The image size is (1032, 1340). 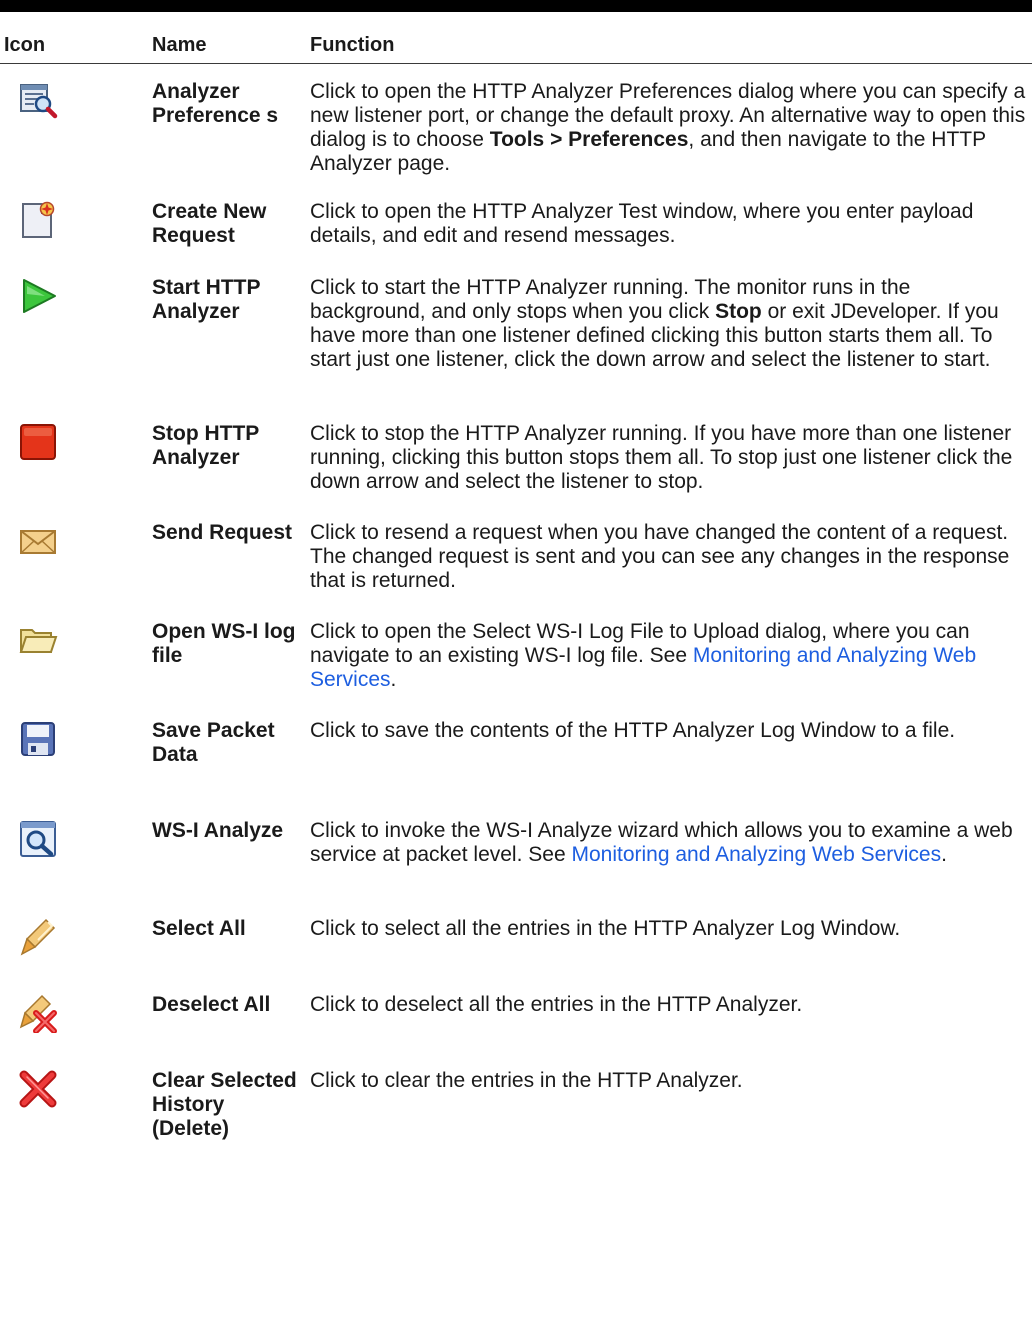 I want to click on row-name: Stop HTTP Analyzer, so click(x=205, y=445).